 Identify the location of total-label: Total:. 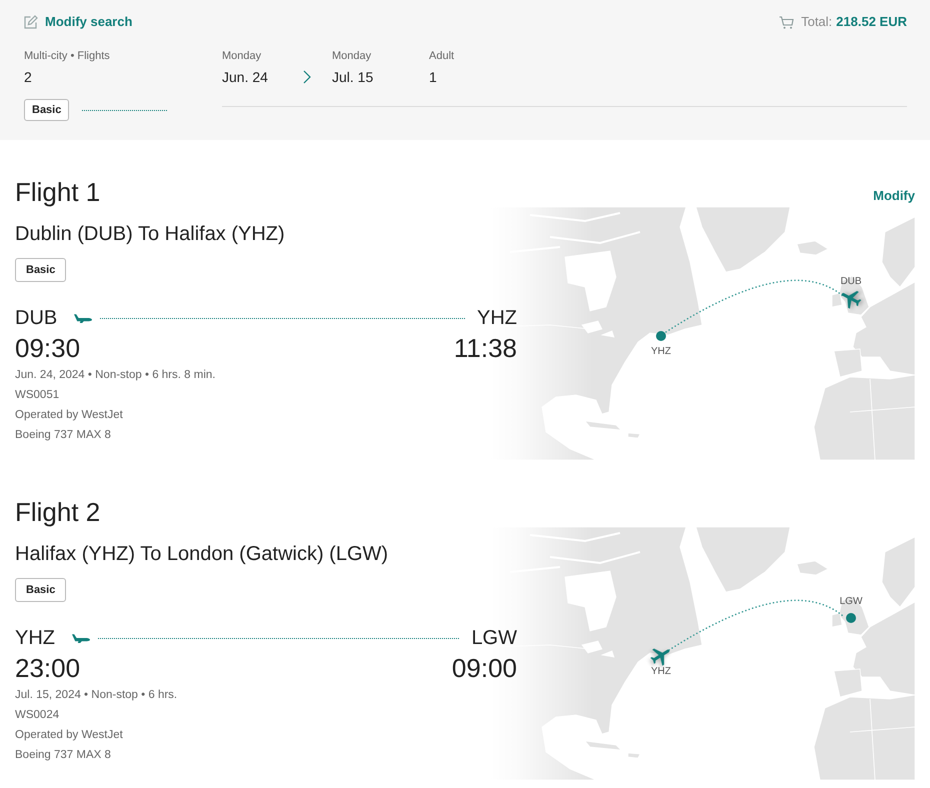
(816, 22).